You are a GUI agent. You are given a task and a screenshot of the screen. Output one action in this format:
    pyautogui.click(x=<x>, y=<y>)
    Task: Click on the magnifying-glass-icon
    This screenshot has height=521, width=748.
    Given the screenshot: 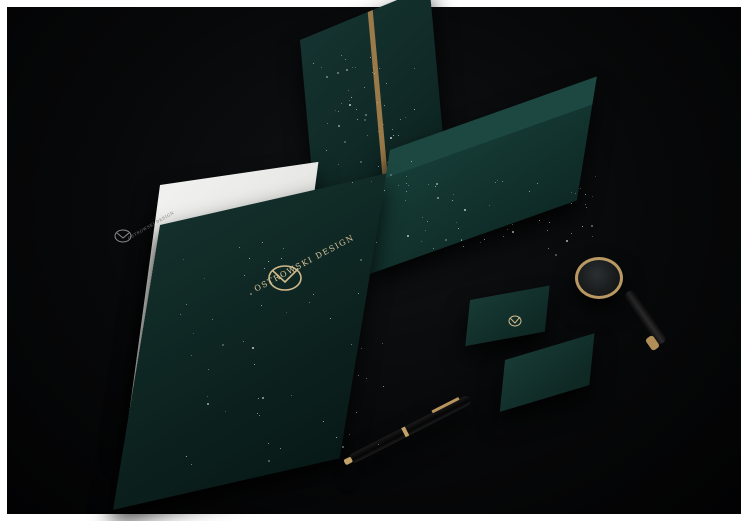 What is the action you would take?
    pyautogui.click(x=599, y=278)
    